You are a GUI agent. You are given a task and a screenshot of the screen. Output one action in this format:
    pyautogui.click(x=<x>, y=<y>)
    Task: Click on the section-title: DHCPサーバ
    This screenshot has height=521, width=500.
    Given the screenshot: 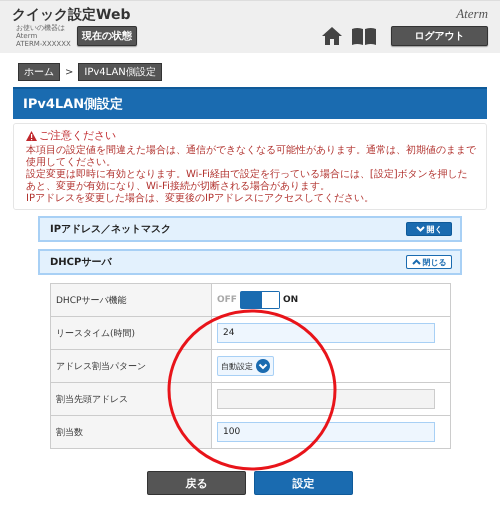 What is the action you would take?
    pyautogui.click(x=81, y=262)
    